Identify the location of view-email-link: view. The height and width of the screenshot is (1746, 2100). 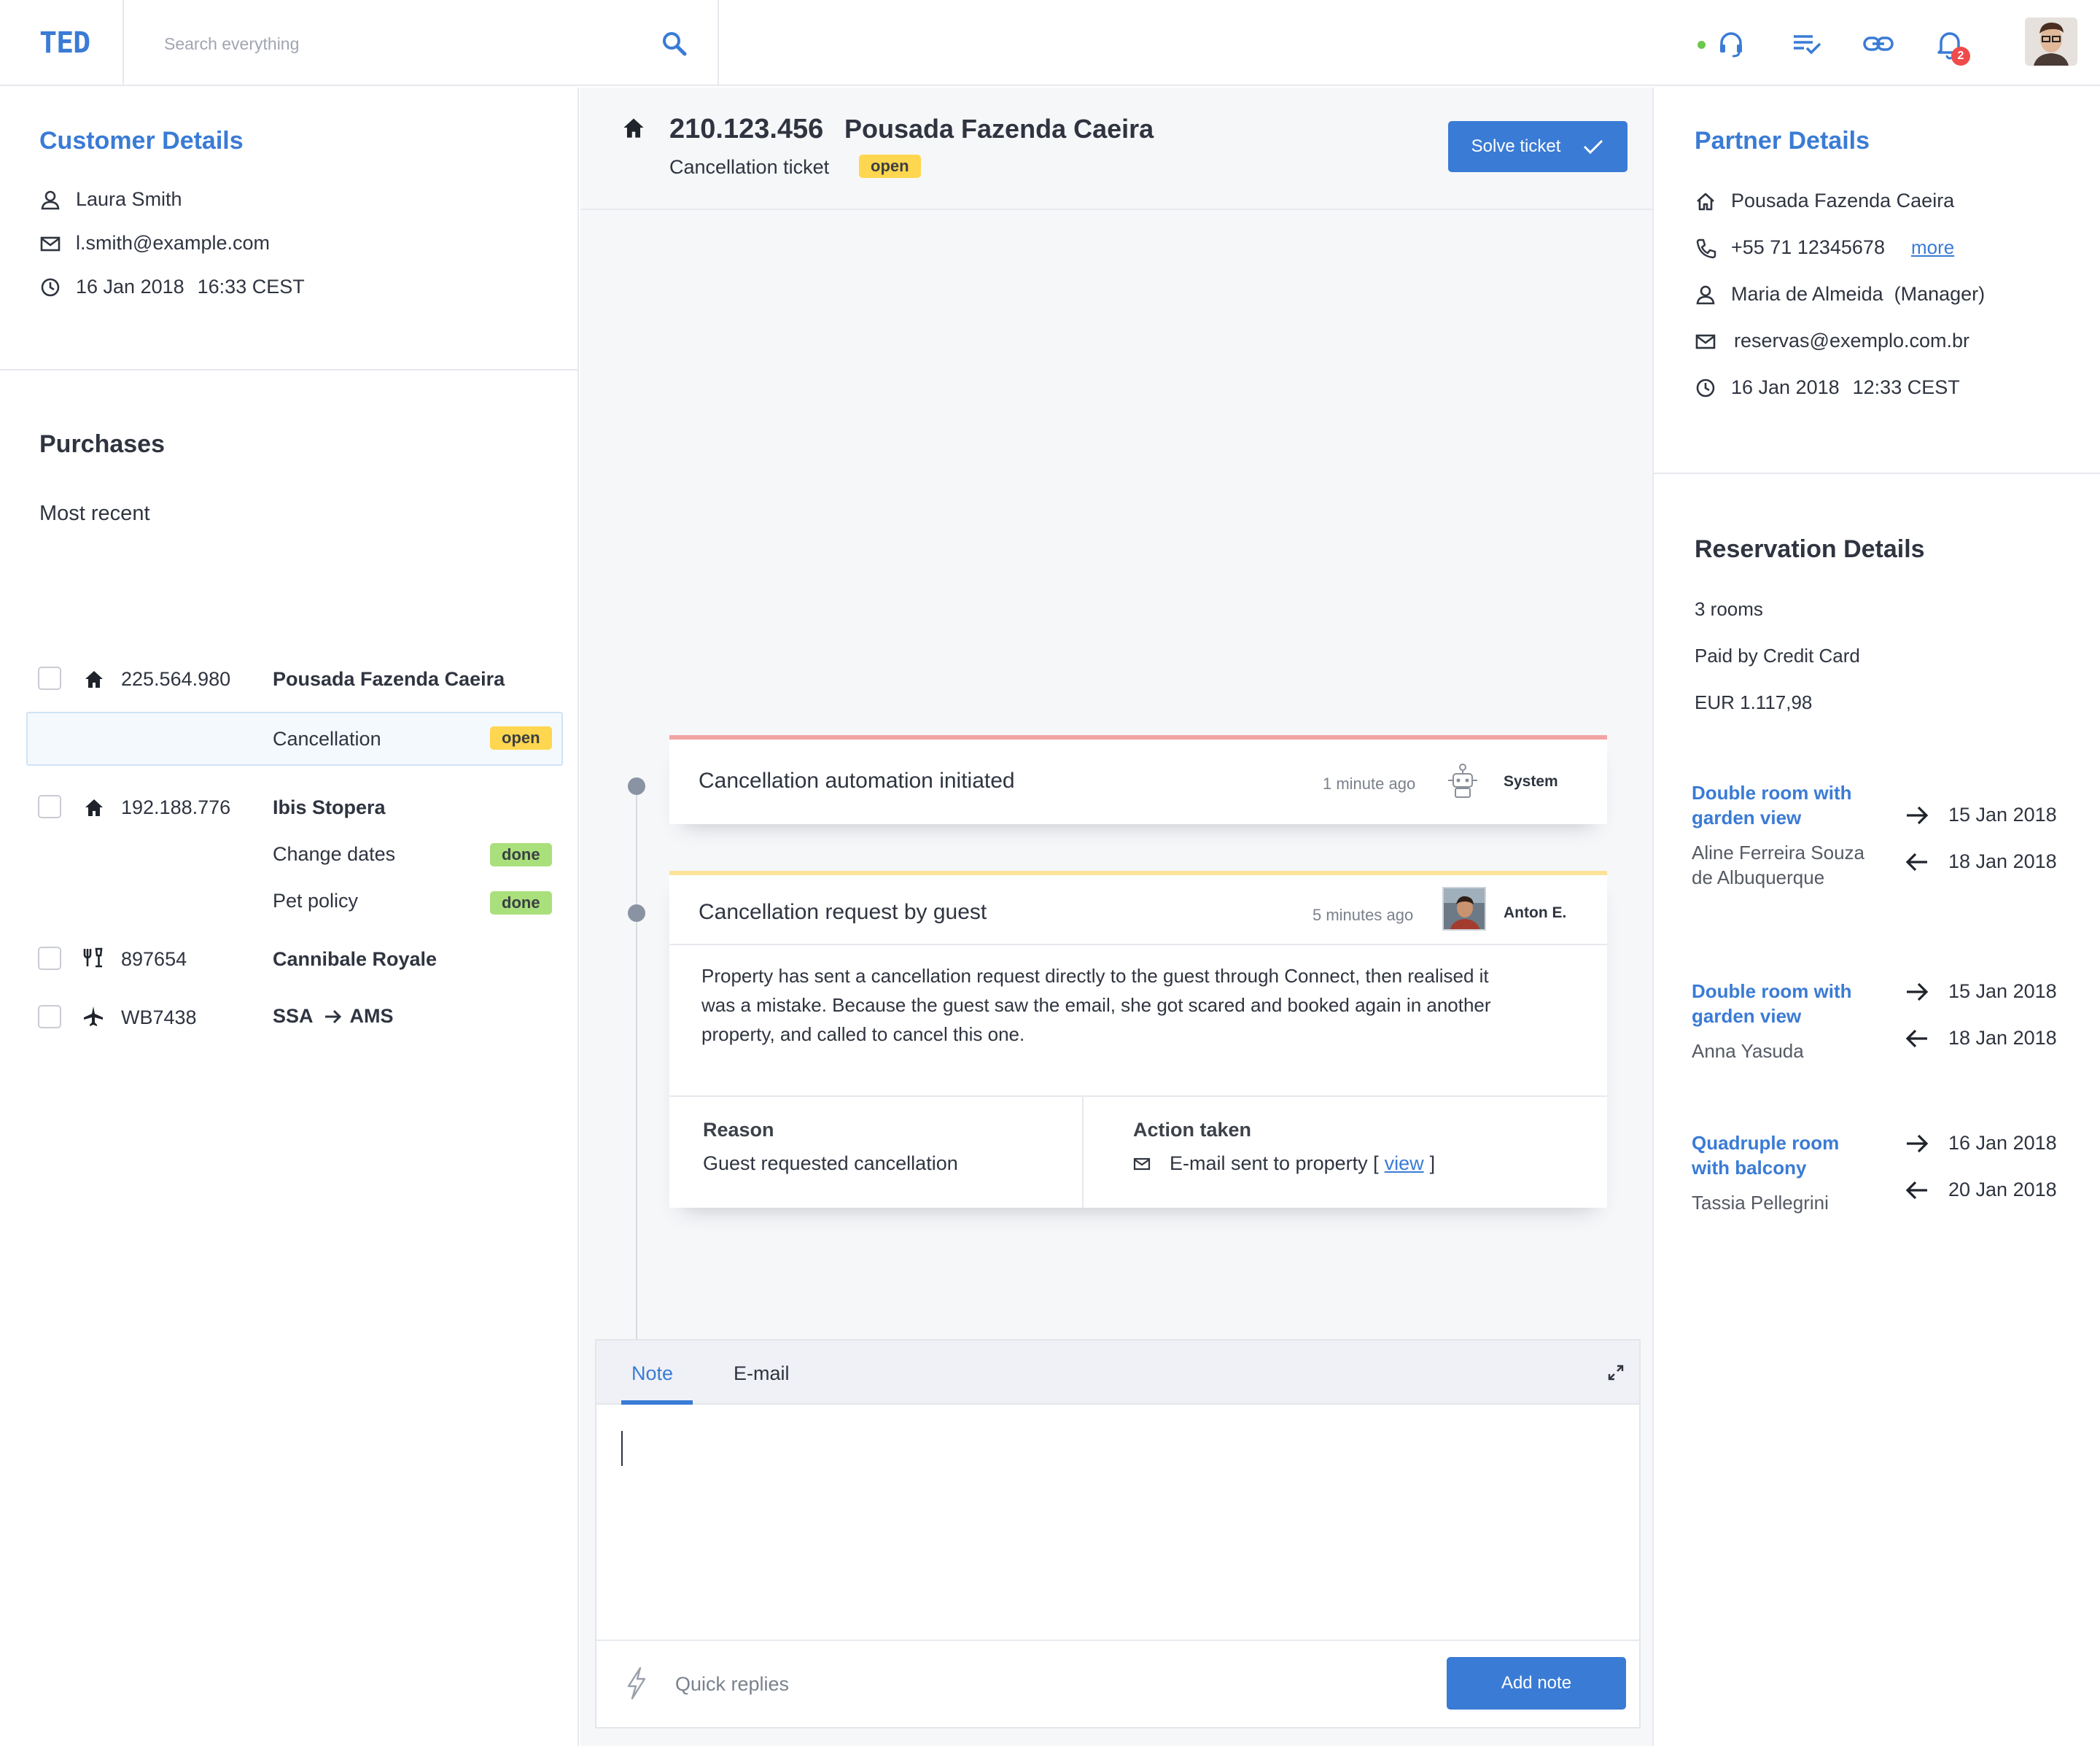
(1404, 1163).